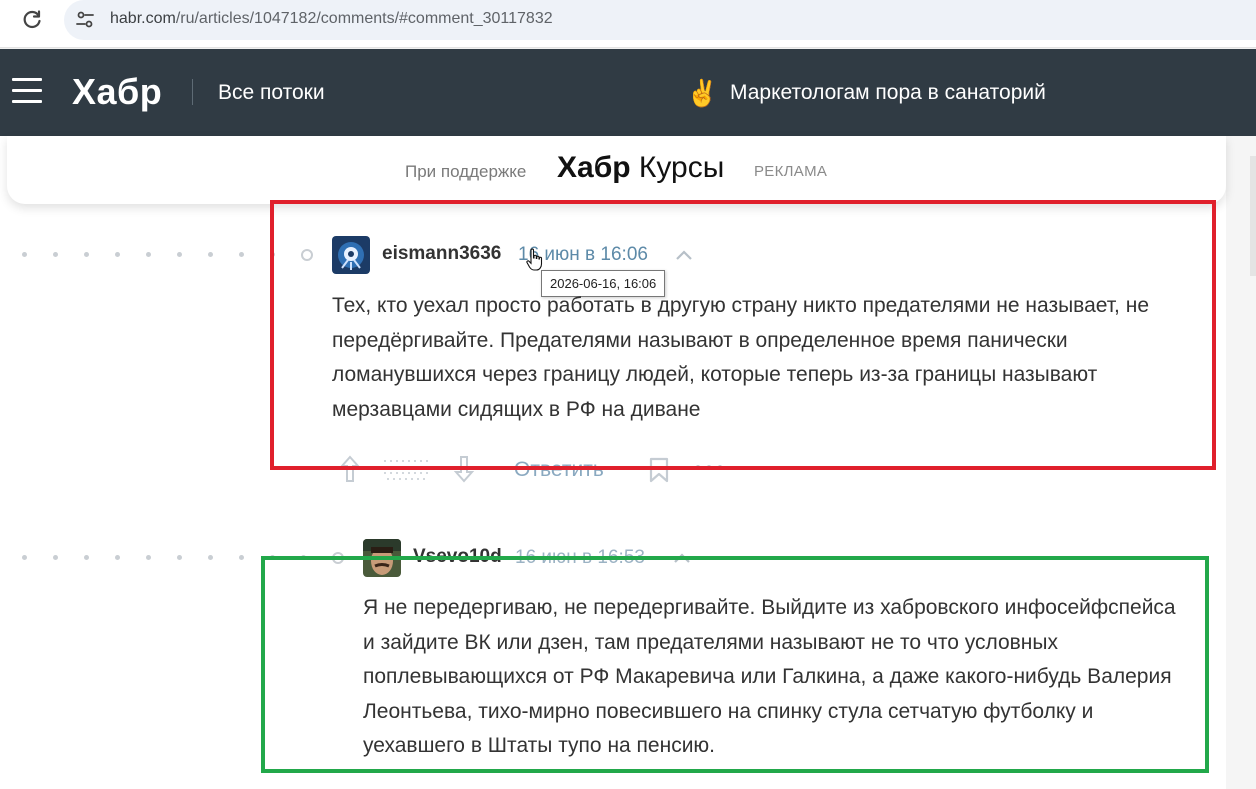 This screenshot has width=1256, height=789. What do you see at coordinates (709, 467) in the screenshot?
I see `more-options-icon` at bounding box center [709, 467].